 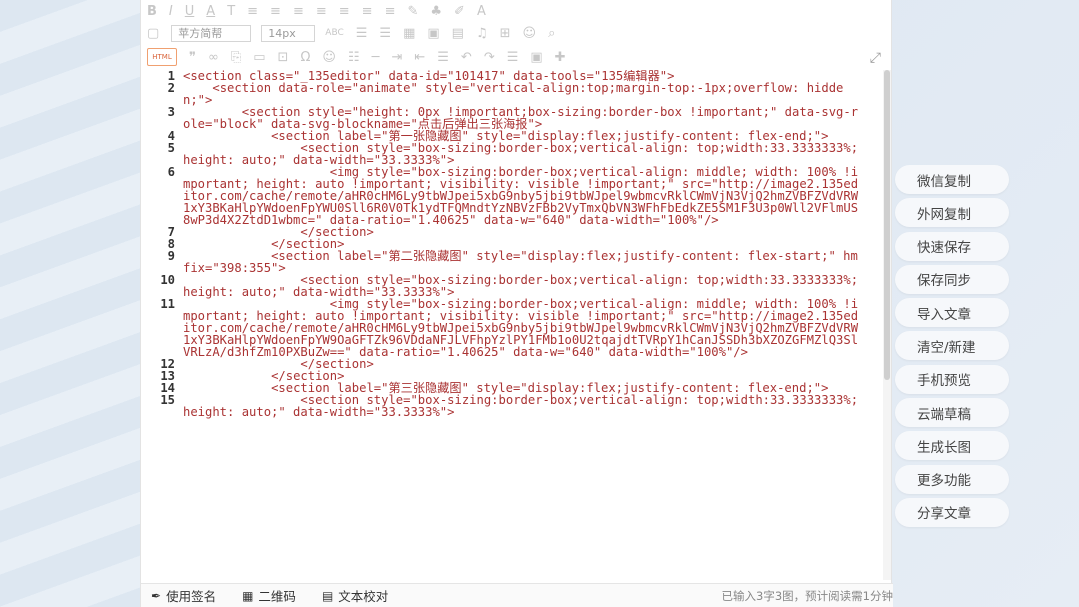 I want to click on font-size-select: 14px, so click(x=288, y=33).